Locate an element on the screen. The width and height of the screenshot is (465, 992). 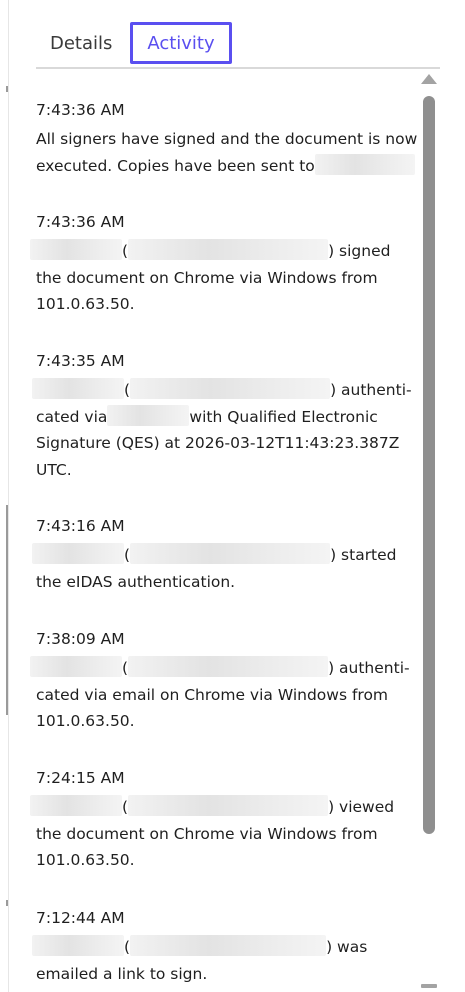
redacted-provider is located at coordinates (148, 415).